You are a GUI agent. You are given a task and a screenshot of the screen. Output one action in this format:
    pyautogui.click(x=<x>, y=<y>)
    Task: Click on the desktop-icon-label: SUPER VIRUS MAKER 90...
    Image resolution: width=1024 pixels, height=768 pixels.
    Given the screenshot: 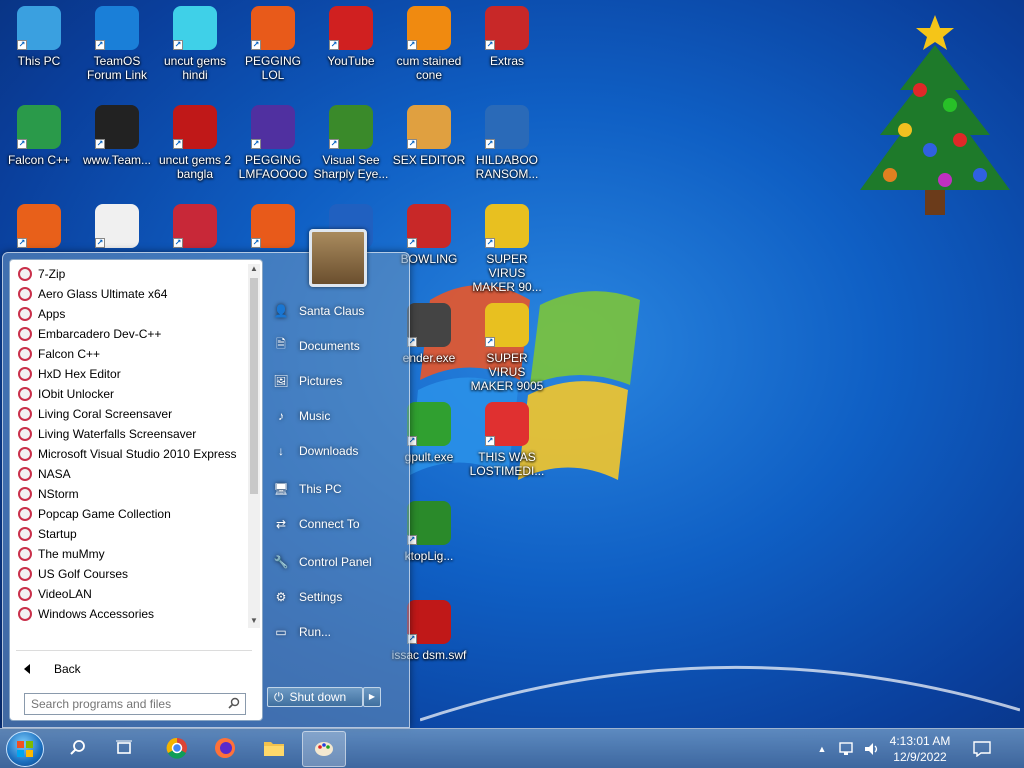 What is the action you would take?
    pyautogui.click(x=507, y=273)
    